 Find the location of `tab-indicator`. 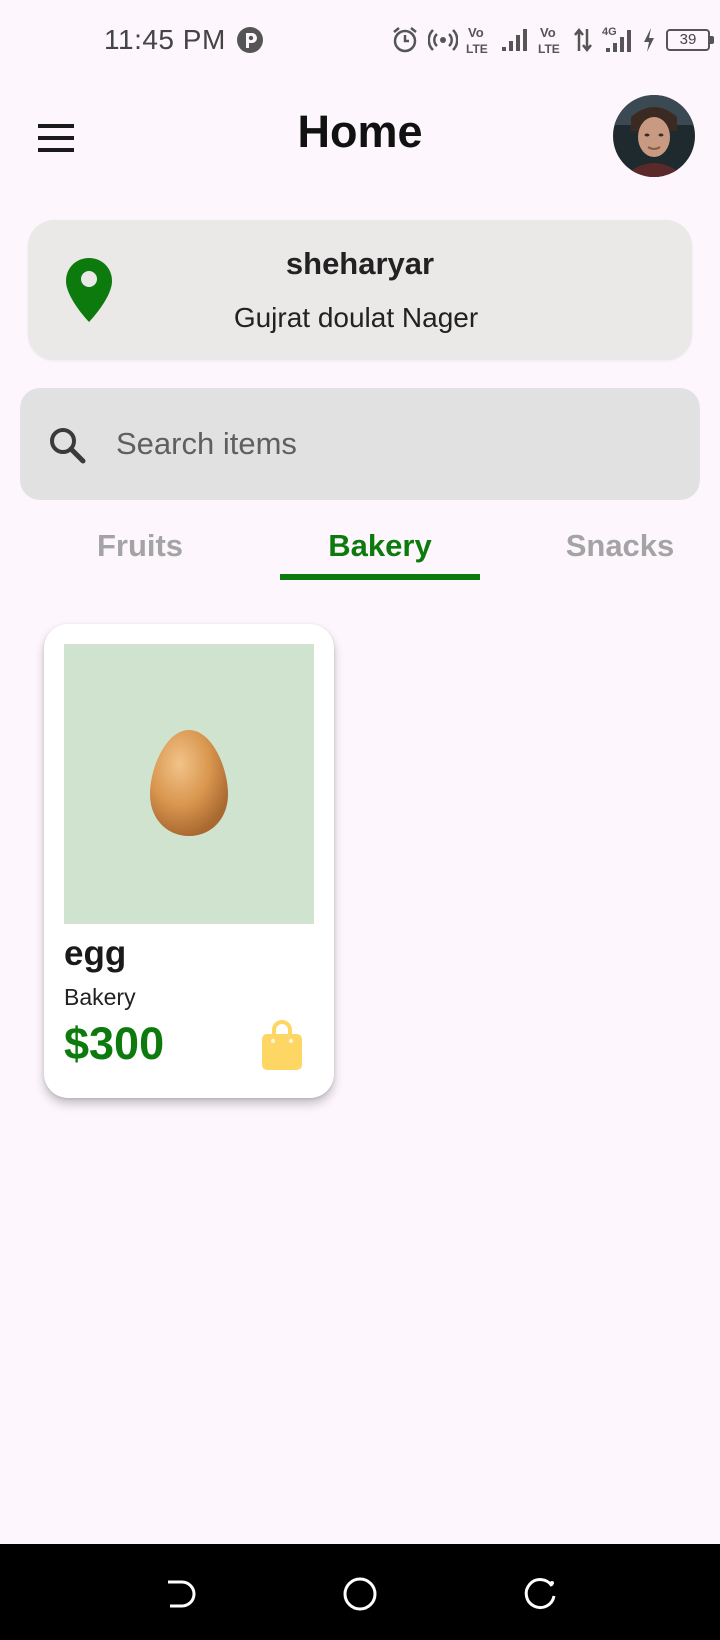

tab-indicator is located at coordinates (380, 577).